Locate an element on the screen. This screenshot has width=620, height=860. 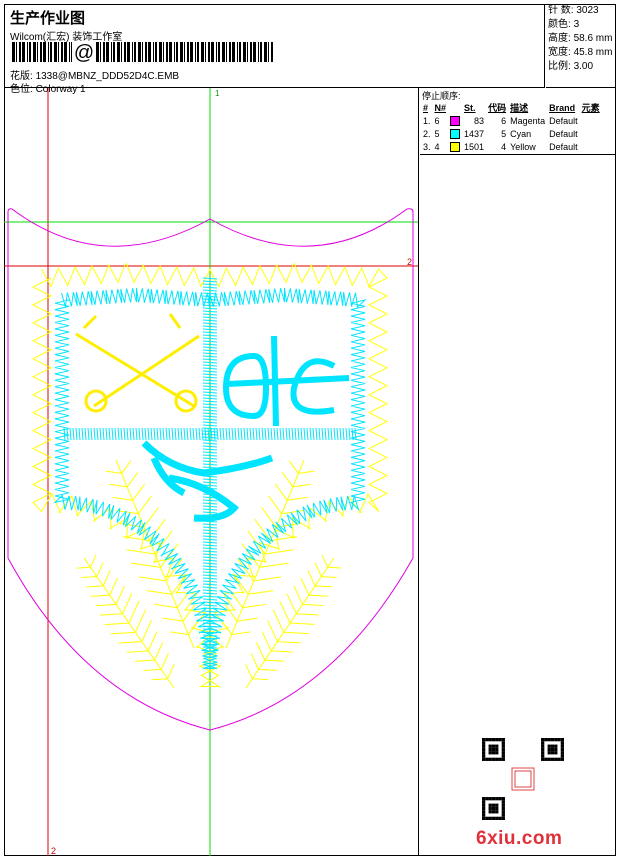
cyan-monogram is located at coordinates (286, 381).